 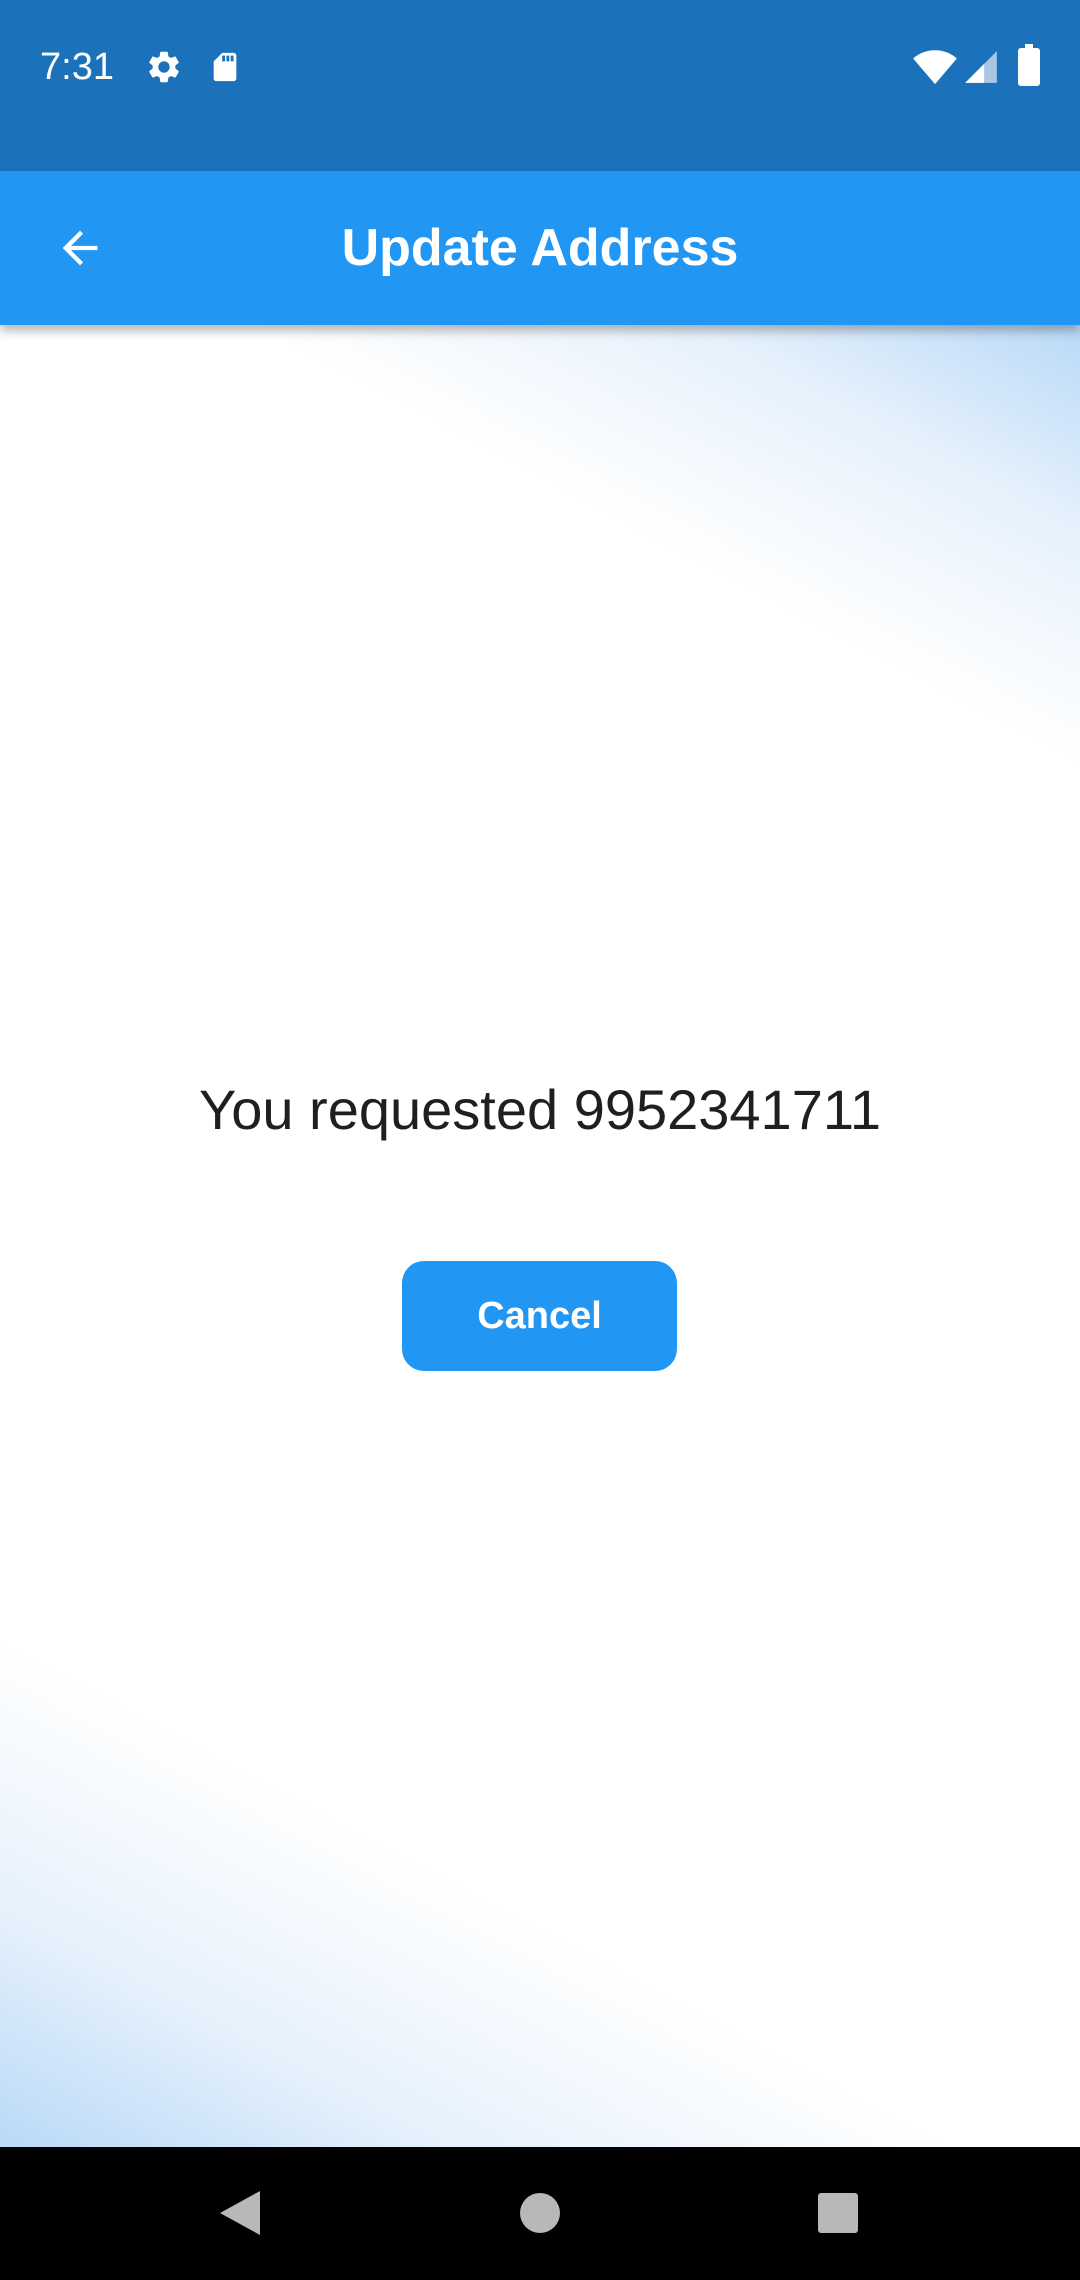 I want to click on back-button, so click(x=80, y=248).